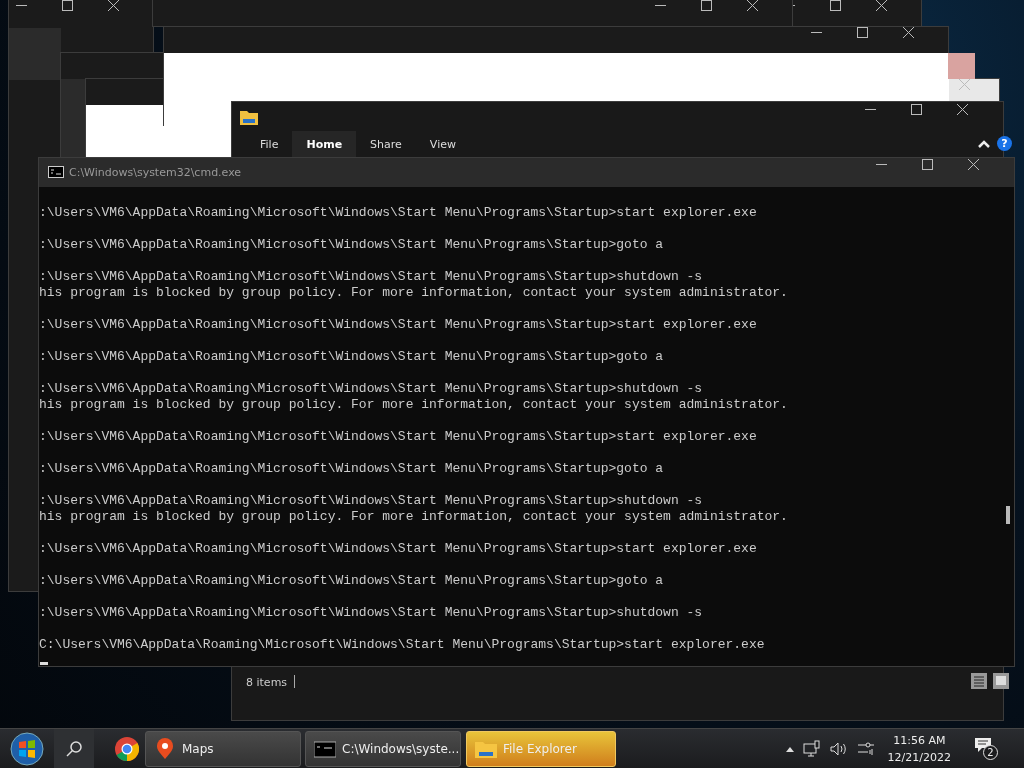  What do you see at coordinates (961, 66) in the screenshot?
I see `window-fragment` at bounding box center [961, 66].